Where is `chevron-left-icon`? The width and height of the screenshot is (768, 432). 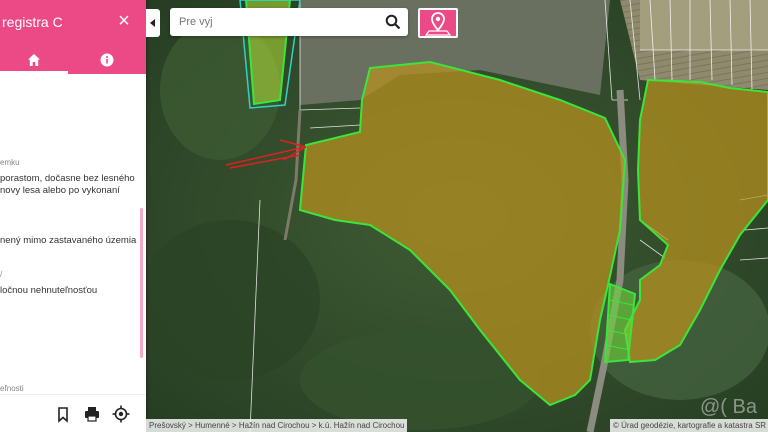 chevron-left-icon is located at coordinates (152, 23).